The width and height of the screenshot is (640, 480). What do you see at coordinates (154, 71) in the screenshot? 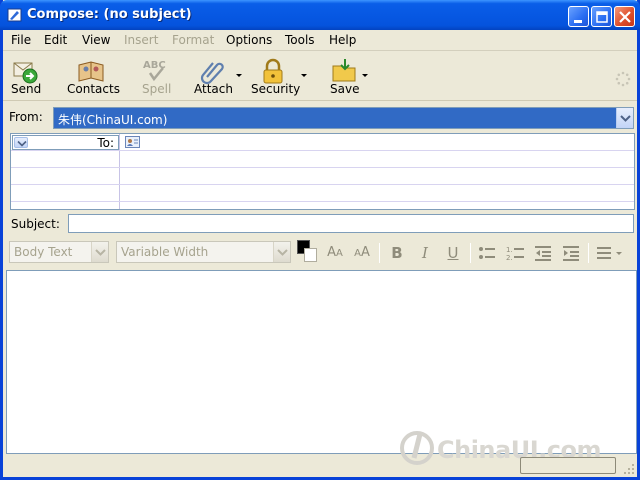
I see `spellcheck-icon: ABC` at bounding box center [154, 71].